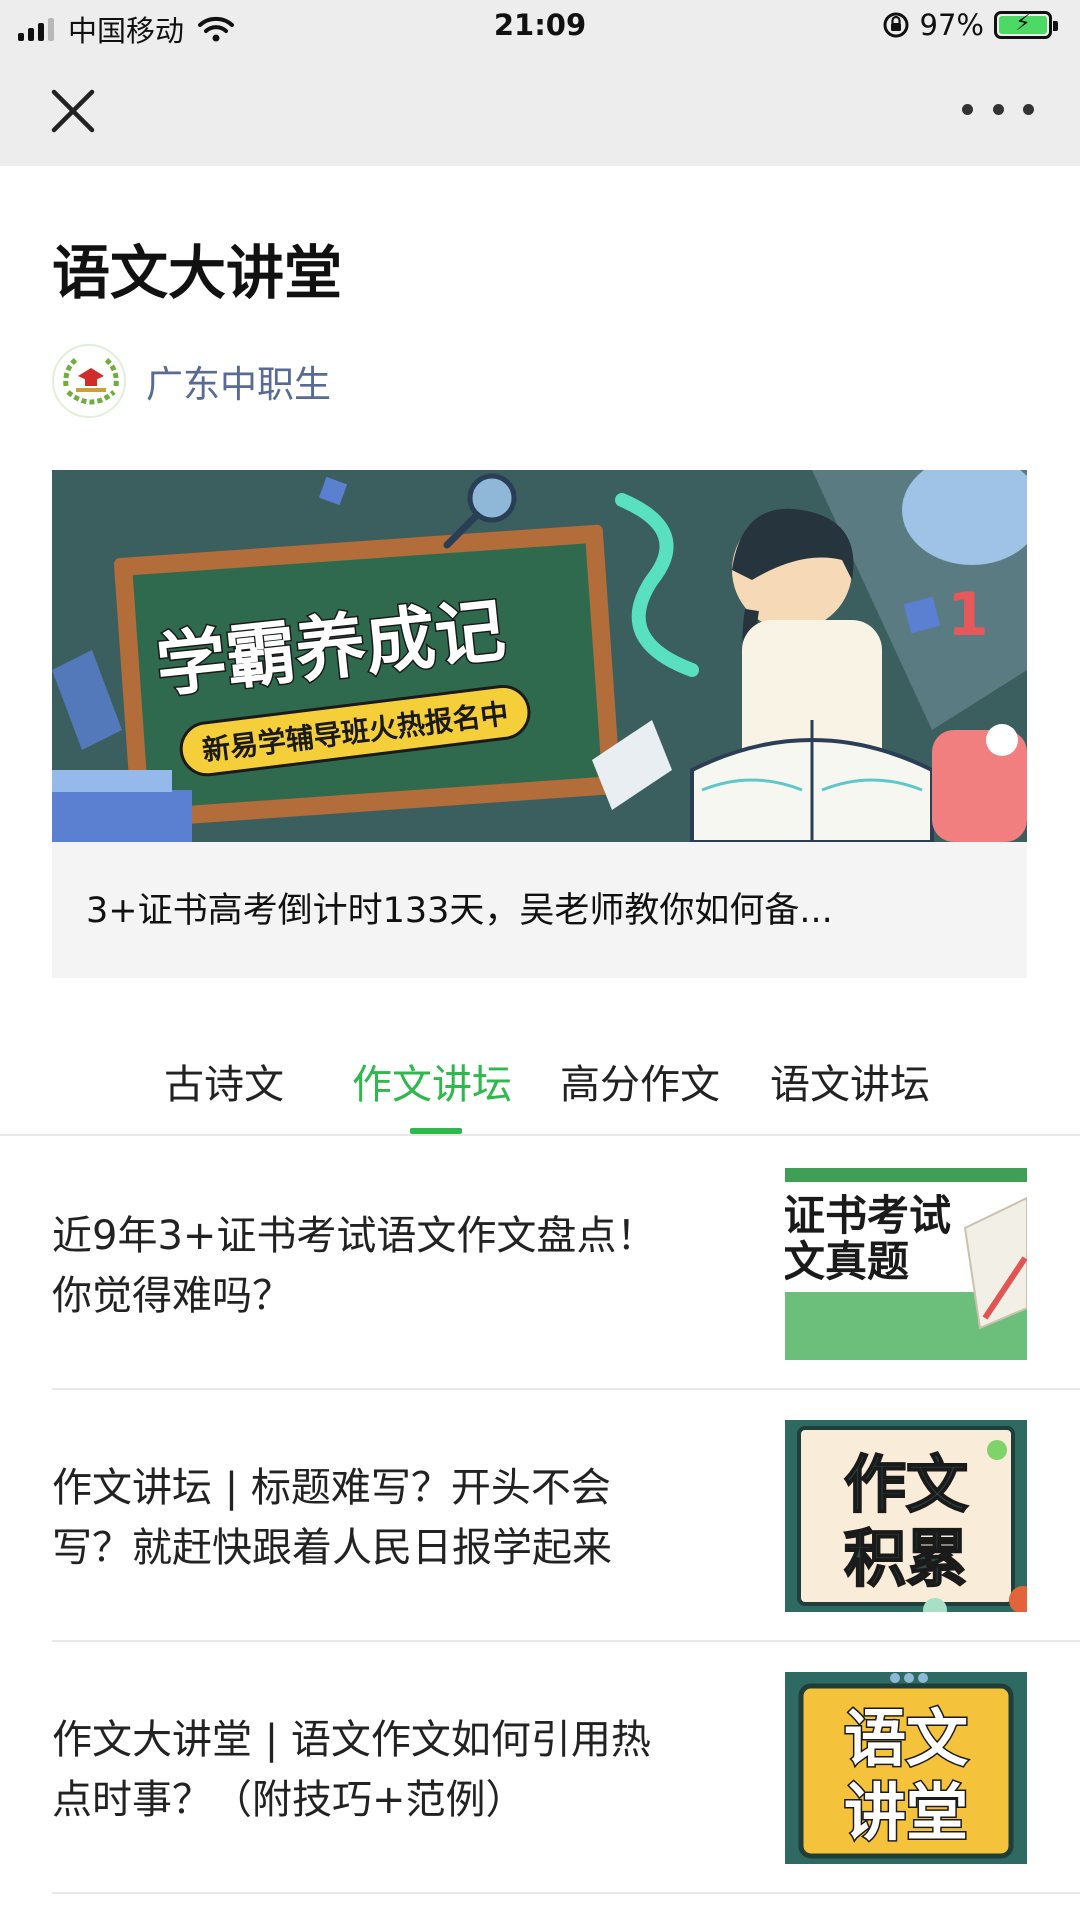 The width and height of the screenshot is (1080, 1920). What do you see at coordinates (847, 1261) in the screenshot?
I see `svg-text: 文真题` at bounding box center [847, 1261].